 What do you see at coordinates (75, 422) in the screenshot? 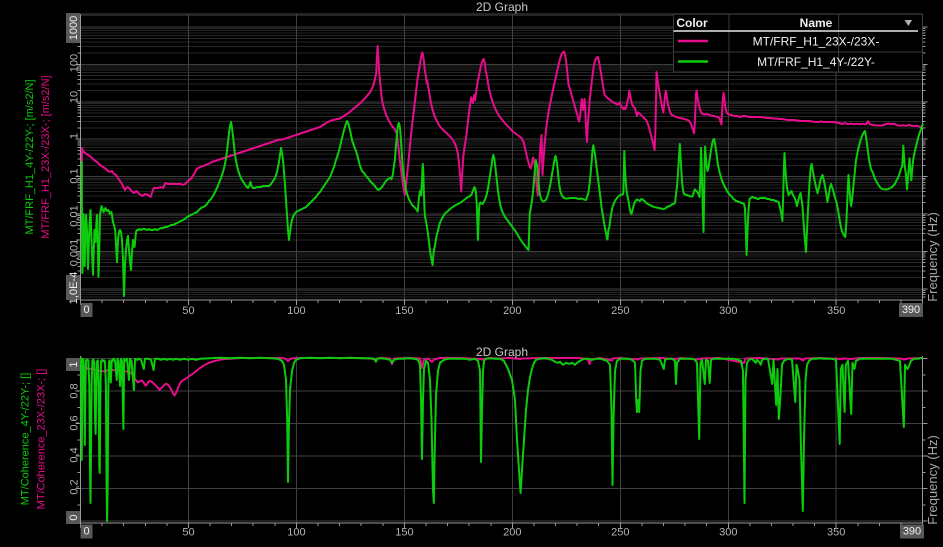
I see `svg-text: 0,6` at bounding box center [75, 422].